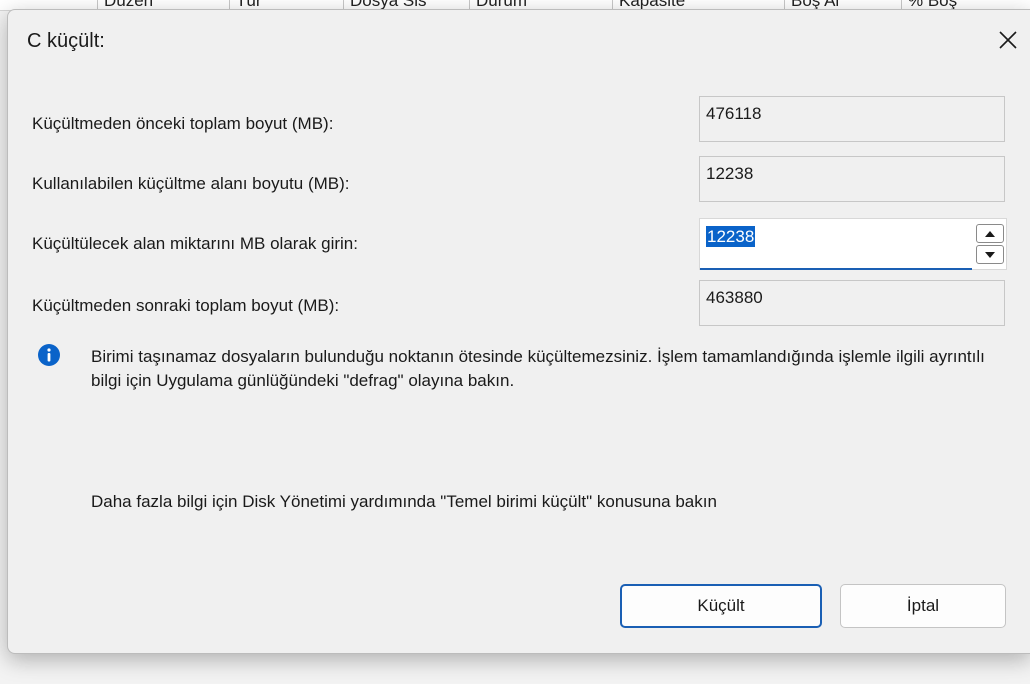 The height and width of the screenshot is (684, 1030). I want to click on title-bar: C küçült:, so click(519, 41).